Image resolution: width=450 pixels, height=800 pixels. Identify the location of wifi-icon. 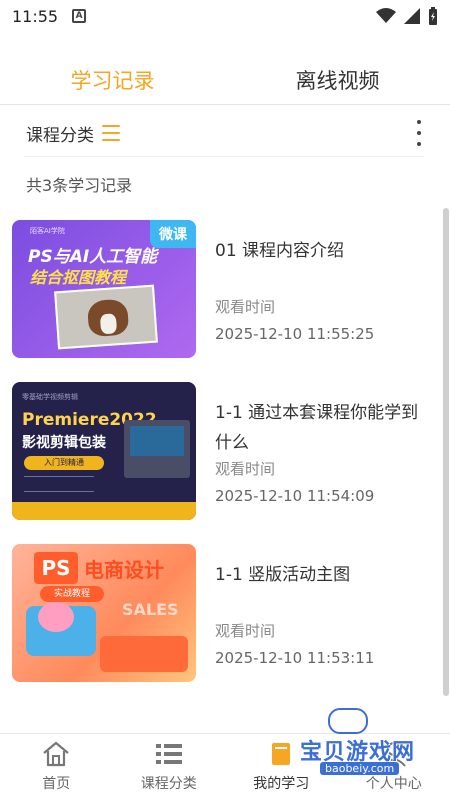
(386, 15).